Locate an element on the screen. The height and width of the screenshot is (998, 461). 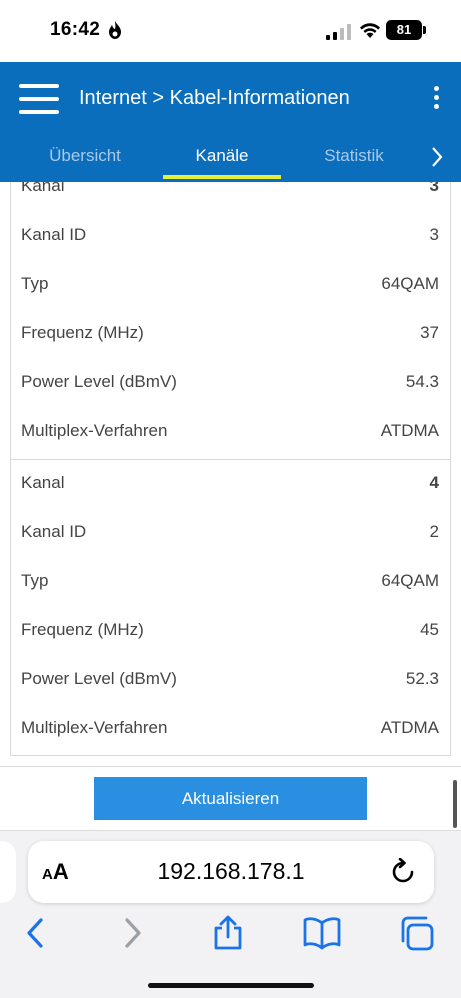
row-value: 2 is located at coordinates (434, 531).